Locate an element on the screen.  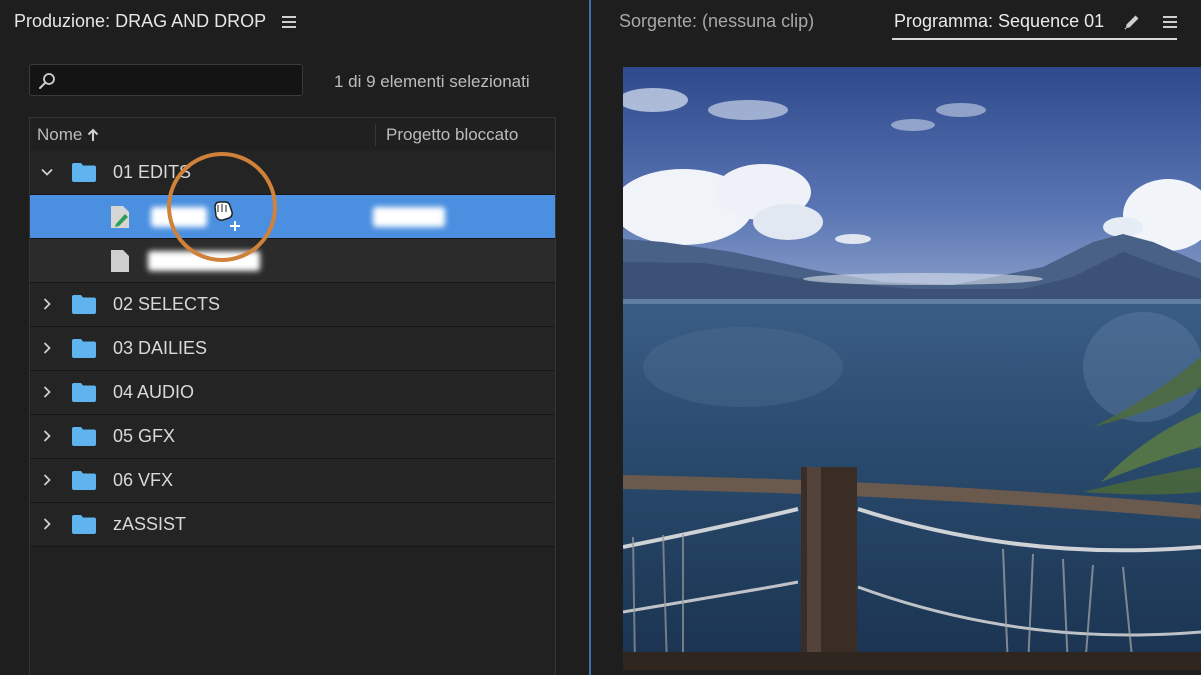
folder-label: 06 VFX is located at coordinates (143, 480).